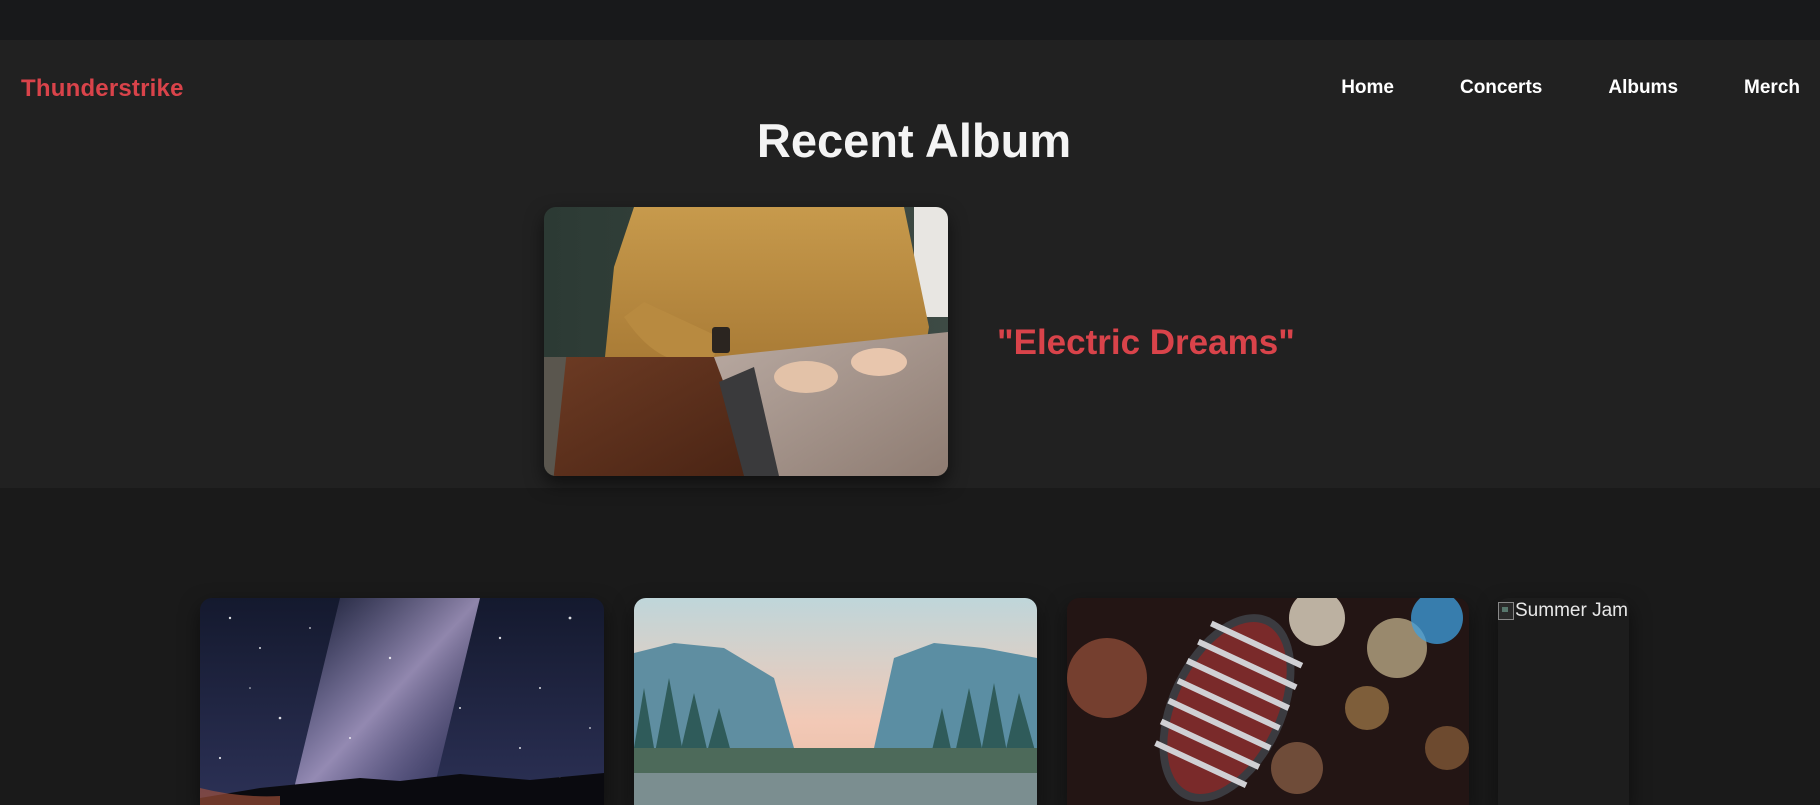  Describe the element at coordinates (835, 701) in the screenshot. I see `album-card-mountain-lake` at that location.